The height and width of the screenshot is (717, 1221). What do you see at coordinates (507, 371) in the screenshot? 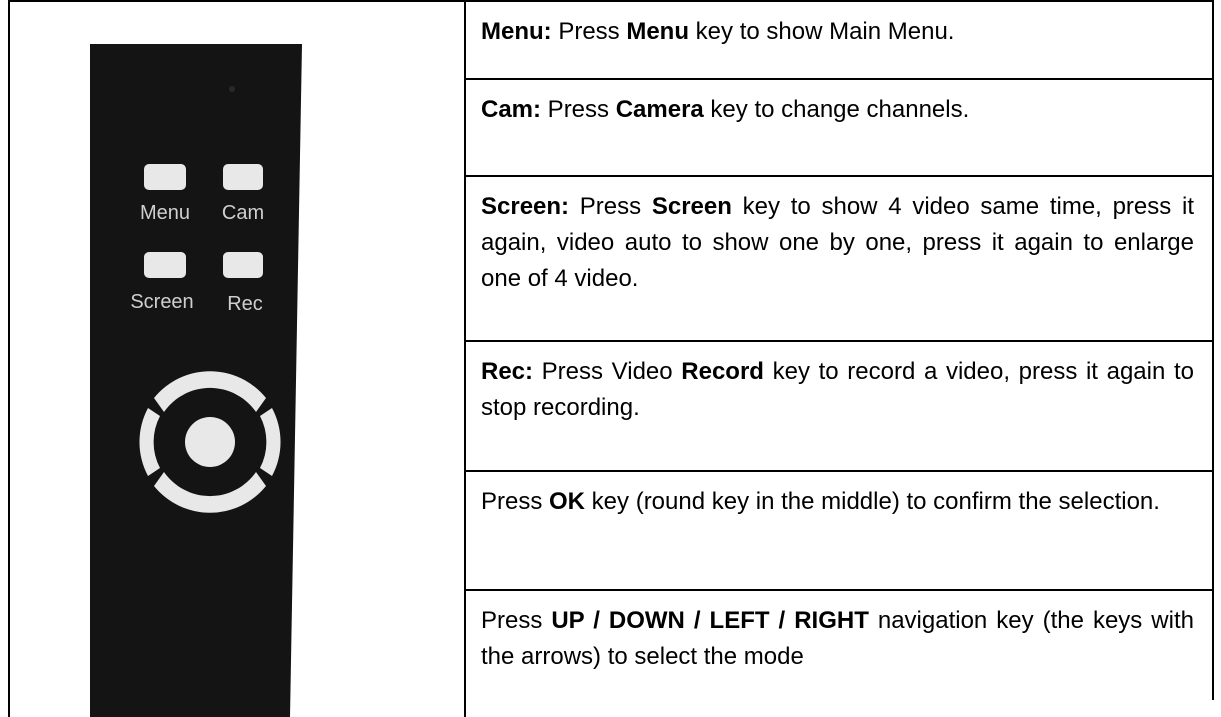
I see `instruction-lead: Rec:` at bounding box center [507, 371].